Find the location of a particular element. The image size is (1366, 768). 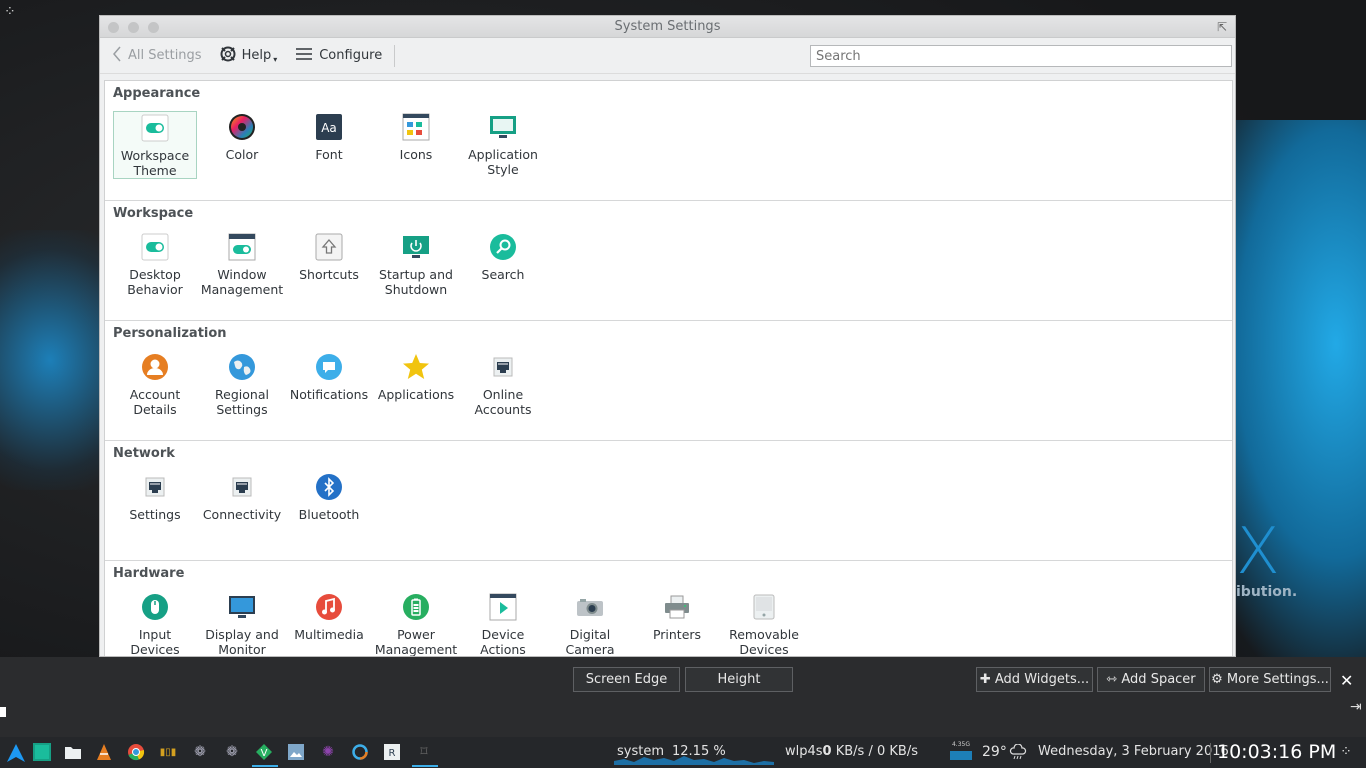

disk-usage-widget: 4.35G is located at coordinates (961, 752).